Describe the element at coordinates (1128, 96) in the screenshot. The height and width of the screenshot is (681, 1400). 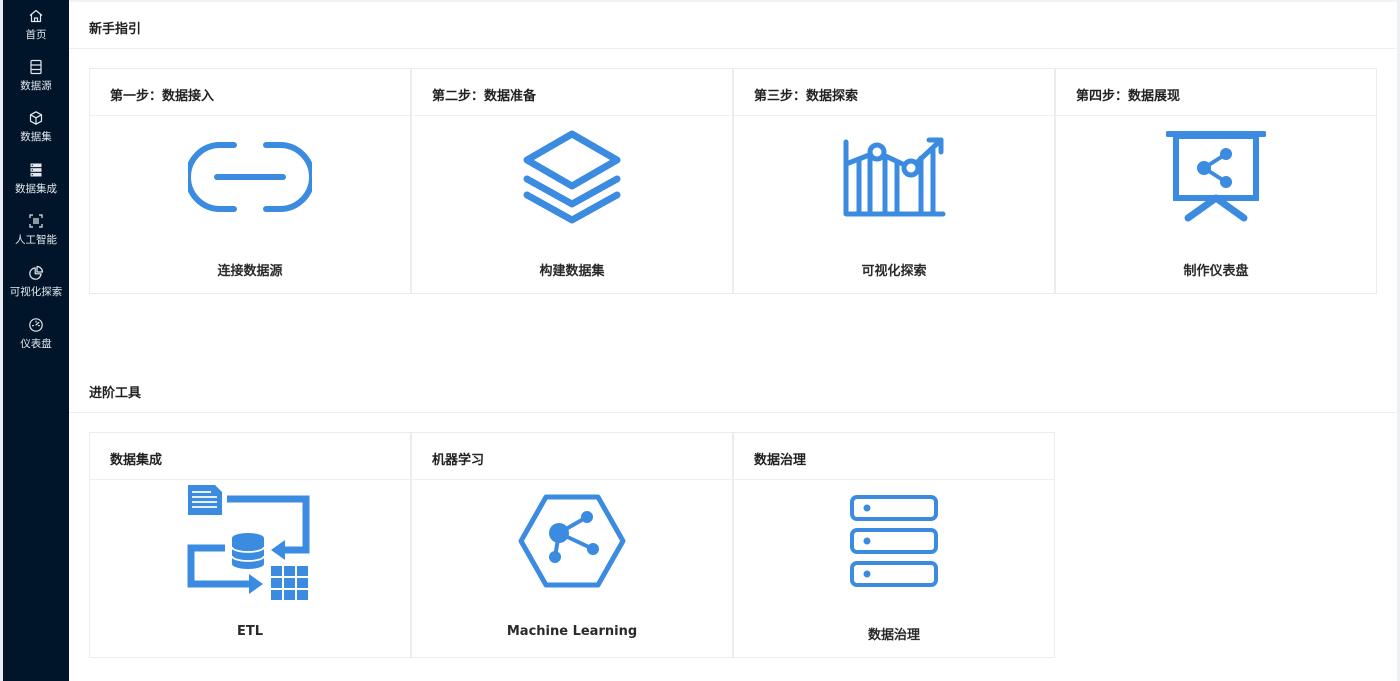
I see `card-title: 第四步：数据展现` at that location.